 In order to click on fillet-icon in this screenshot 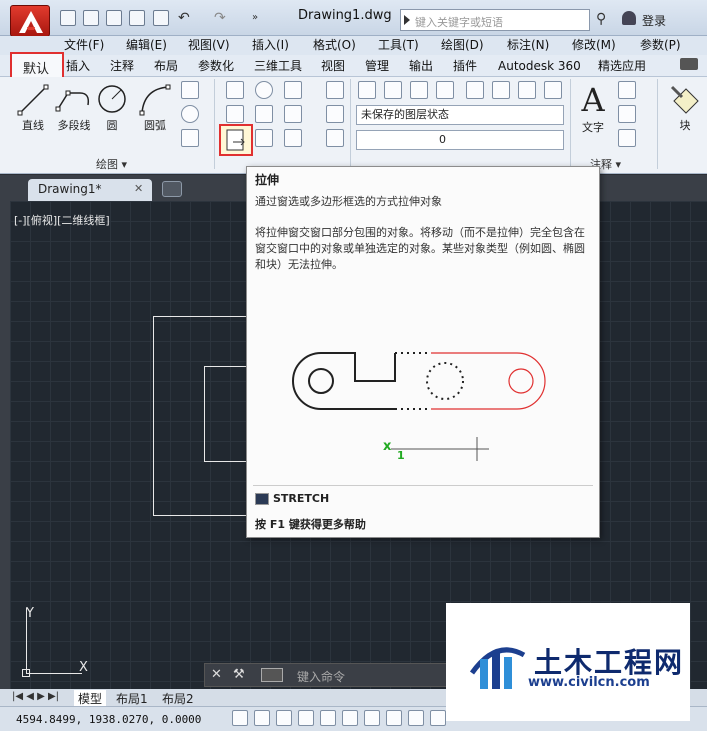, I will do `click(293, 114)`.